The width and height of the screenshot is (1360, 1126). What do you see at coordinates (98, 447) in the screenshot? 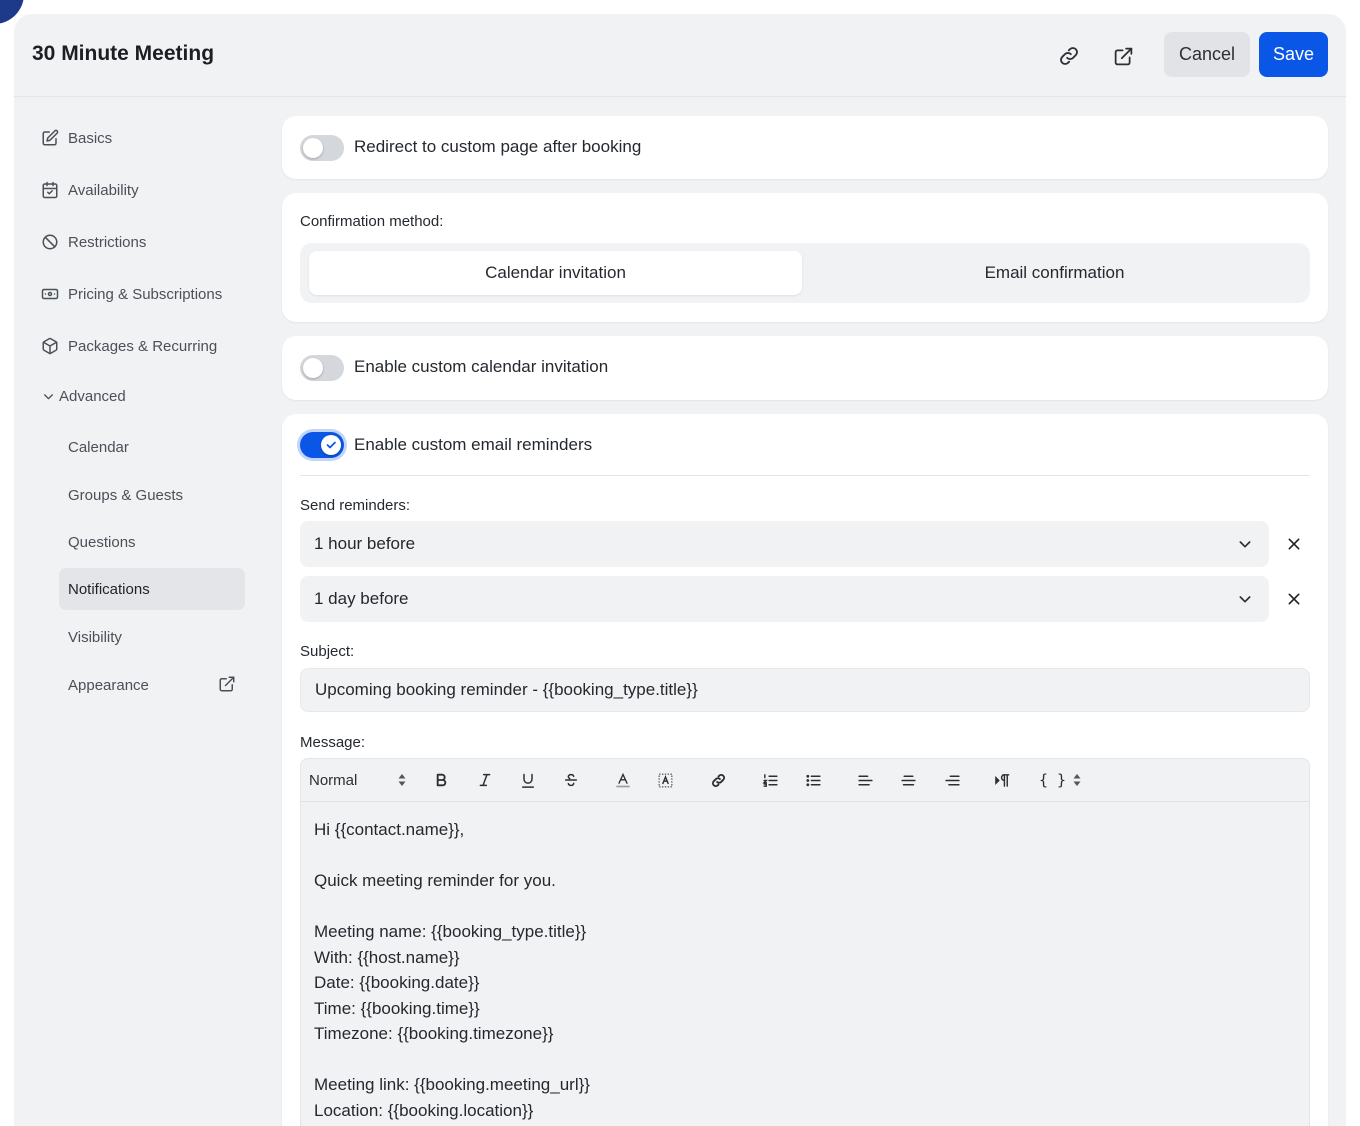
I see `sidebar-item-label: Calendar` at bounding box center [98, 447].